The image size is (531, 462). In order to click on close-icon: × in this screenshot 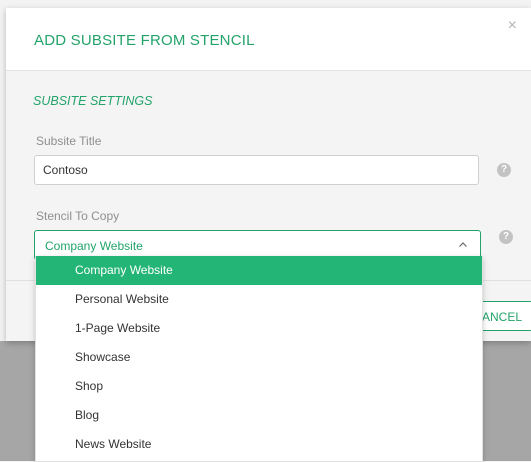, I will do `click(512, 26)`.